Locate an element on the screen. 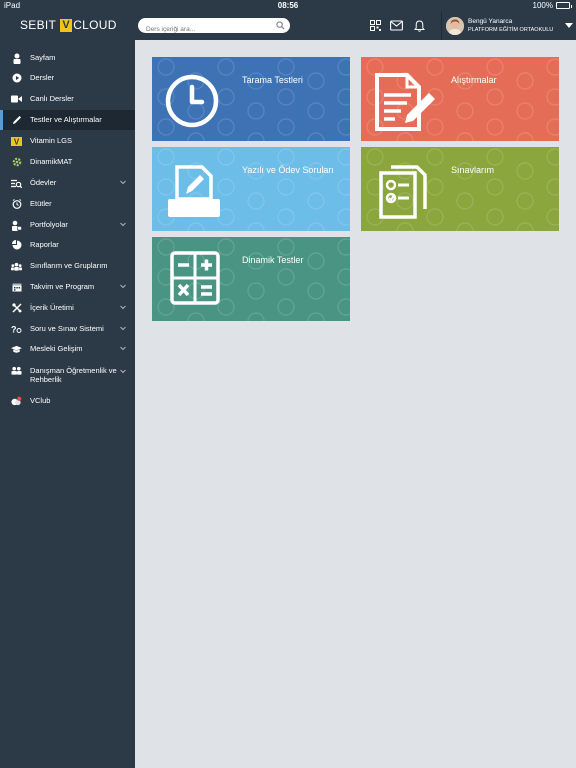  tile-label: Alıştırmalar is located at coordinates (474, 80).